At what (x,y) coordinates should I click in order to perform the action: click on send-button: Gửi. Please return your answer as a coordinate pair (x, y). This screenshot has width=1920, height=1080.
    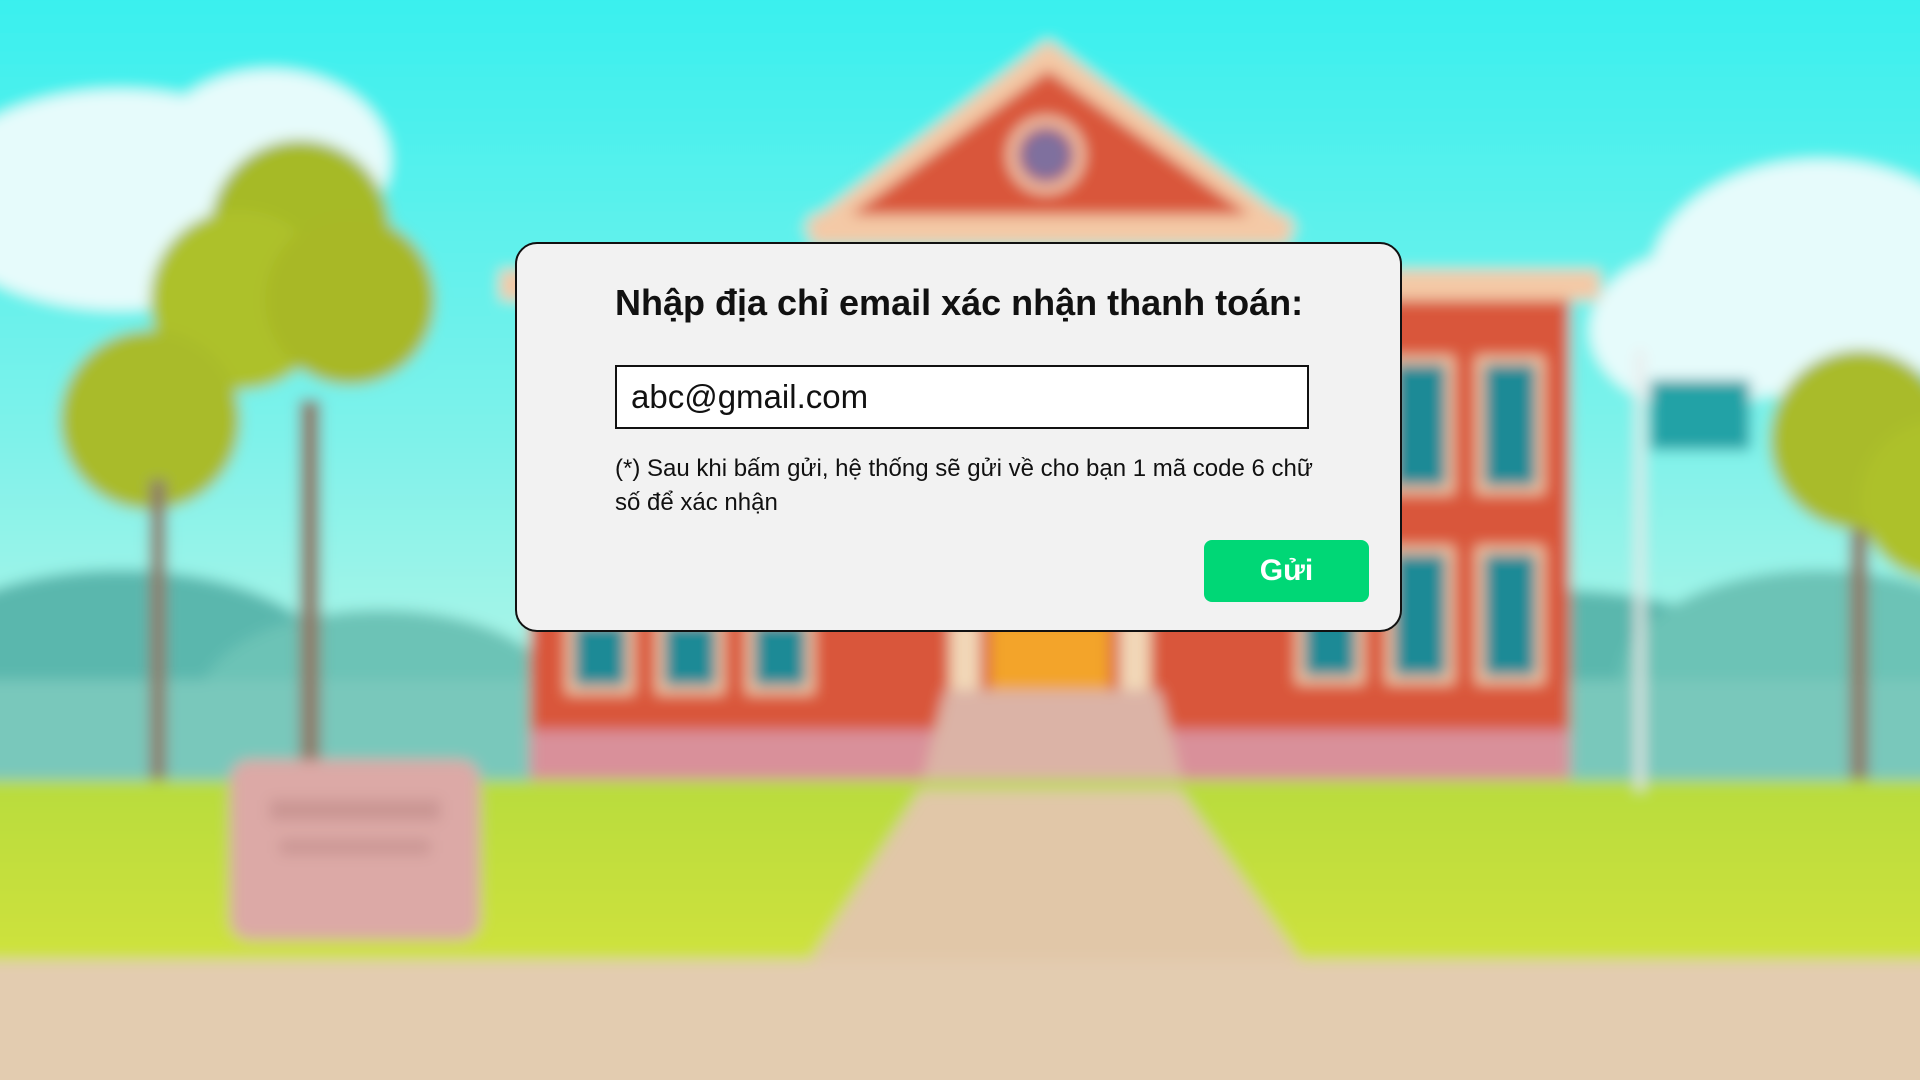
    Looking at the image, I should click on (1286, 571).